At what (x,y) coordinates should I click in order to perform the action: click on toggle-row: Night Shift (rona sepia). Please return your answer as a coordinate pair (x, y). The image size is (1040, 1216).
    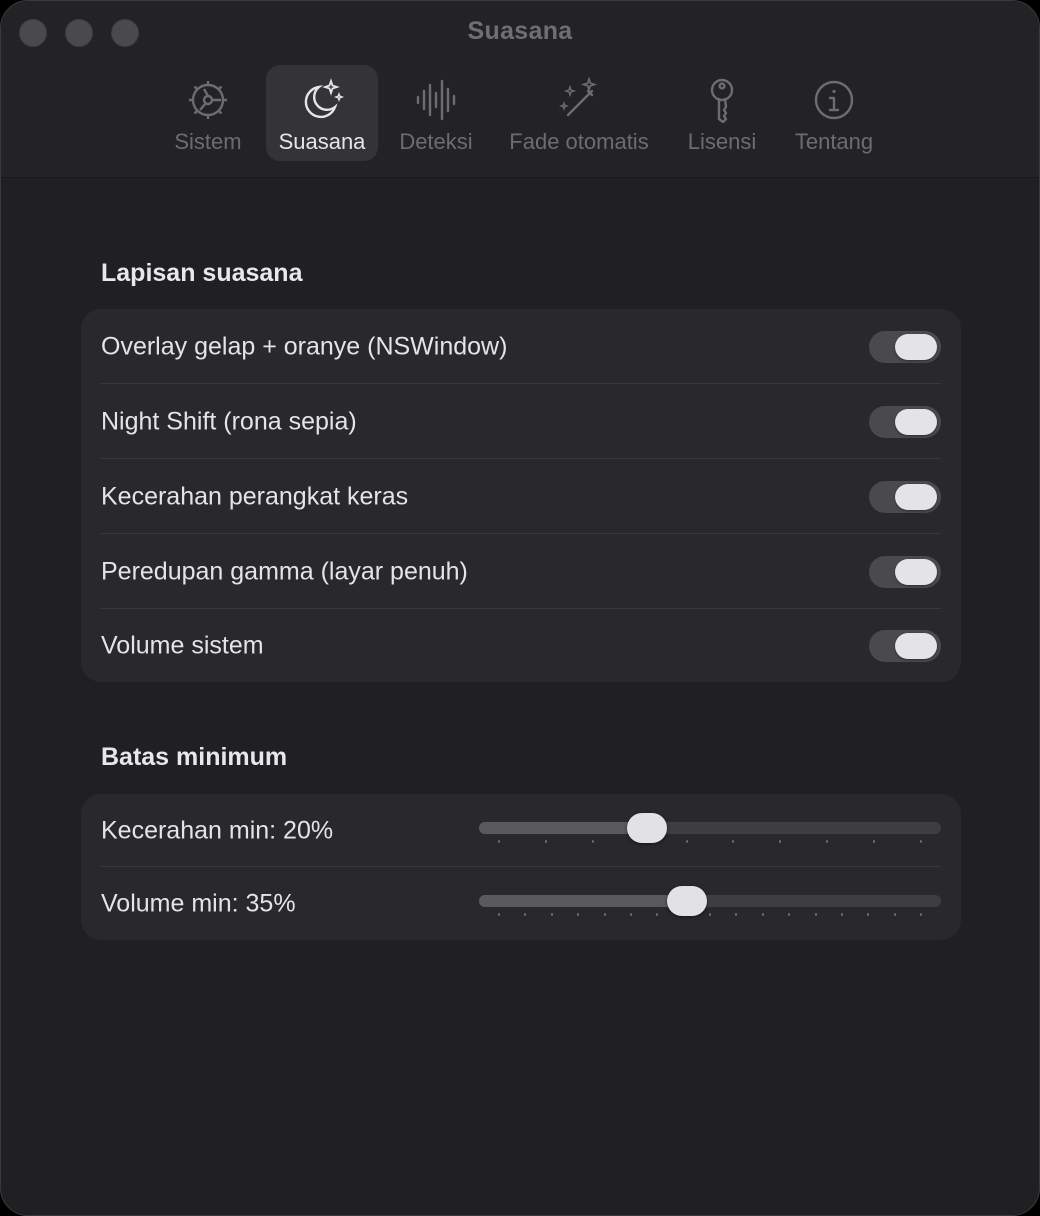
    Looking at the image, I should click on (521, 421).